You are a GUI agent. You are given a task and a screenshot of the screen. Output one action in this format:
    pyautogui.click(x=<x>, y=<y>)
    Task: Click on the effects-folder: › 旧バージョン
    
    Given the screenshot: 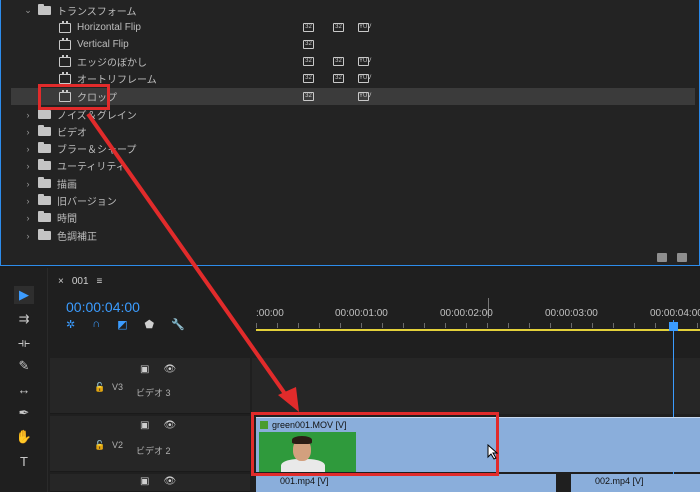 What is the action you would take?
    pyautogui.click(x=353, y=200)
    